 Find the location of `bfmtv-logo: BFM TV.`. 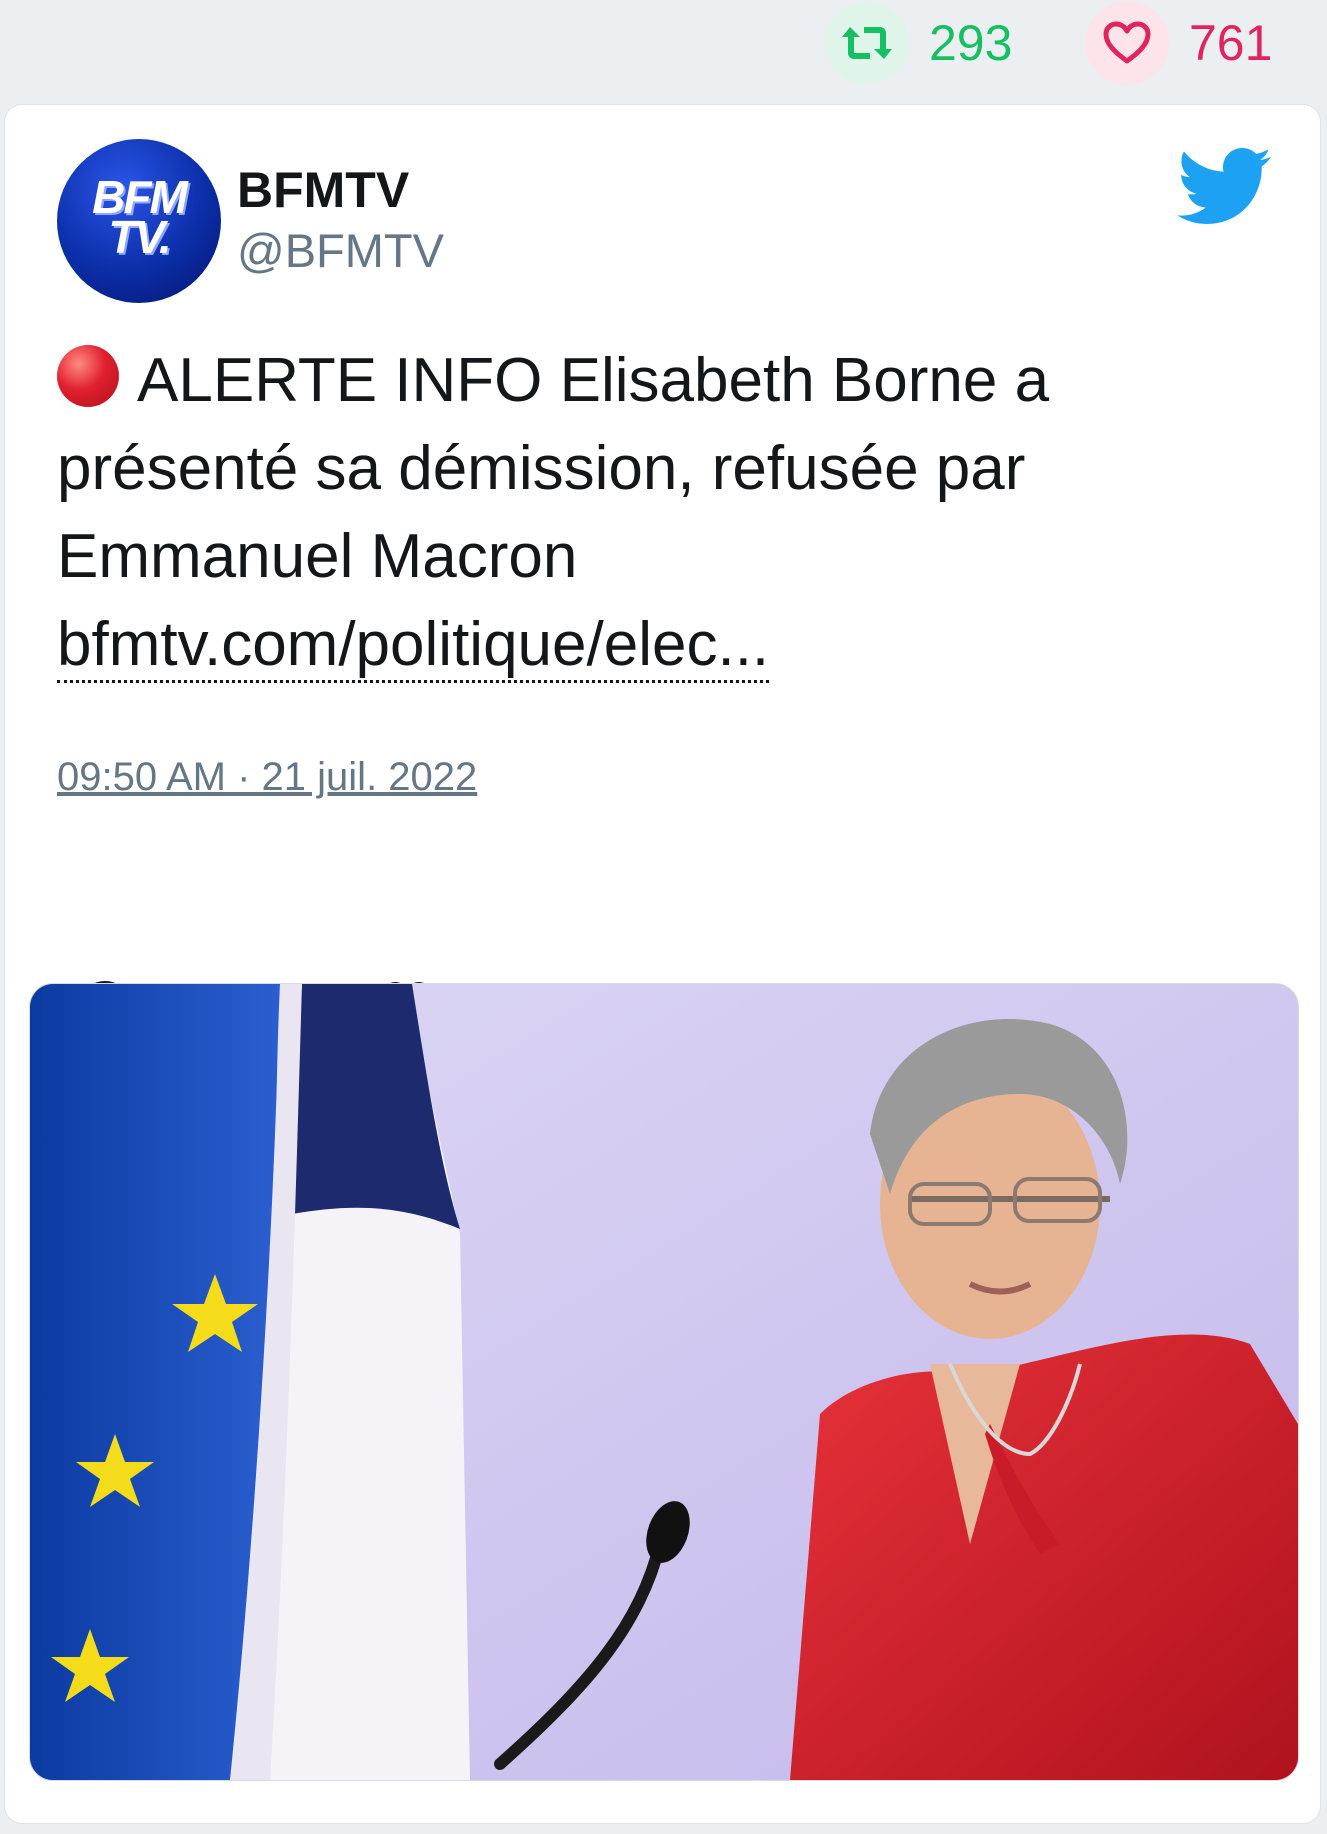

bfmtv-logo: BFM TV. is located at coordinates (139, 218).